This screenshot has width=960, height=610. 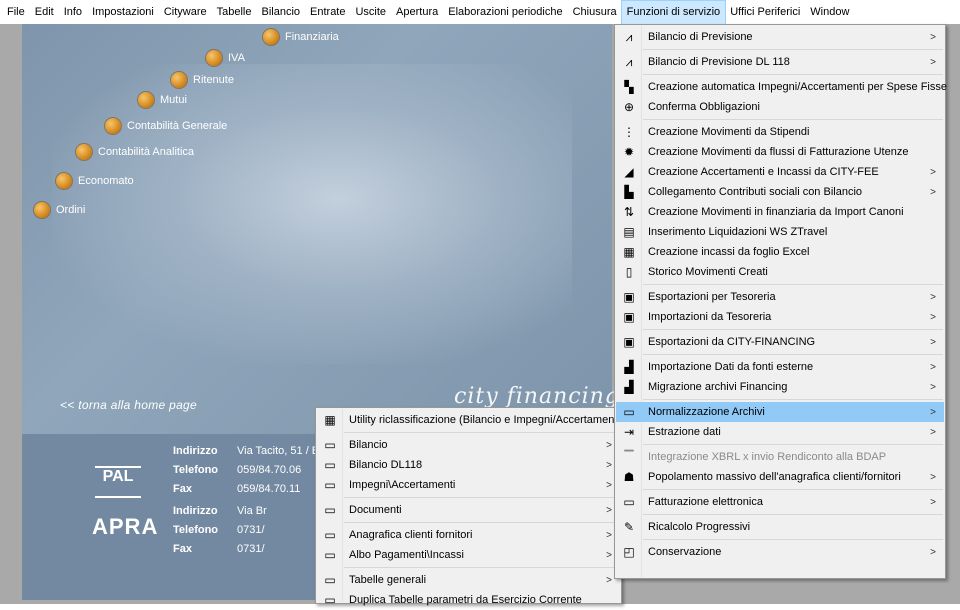 I want to click on menu-item-importazione-dati-da-fonti-esterne: ▟ Importazione Dati da fonti esterne >, so click(x=780, y=367).